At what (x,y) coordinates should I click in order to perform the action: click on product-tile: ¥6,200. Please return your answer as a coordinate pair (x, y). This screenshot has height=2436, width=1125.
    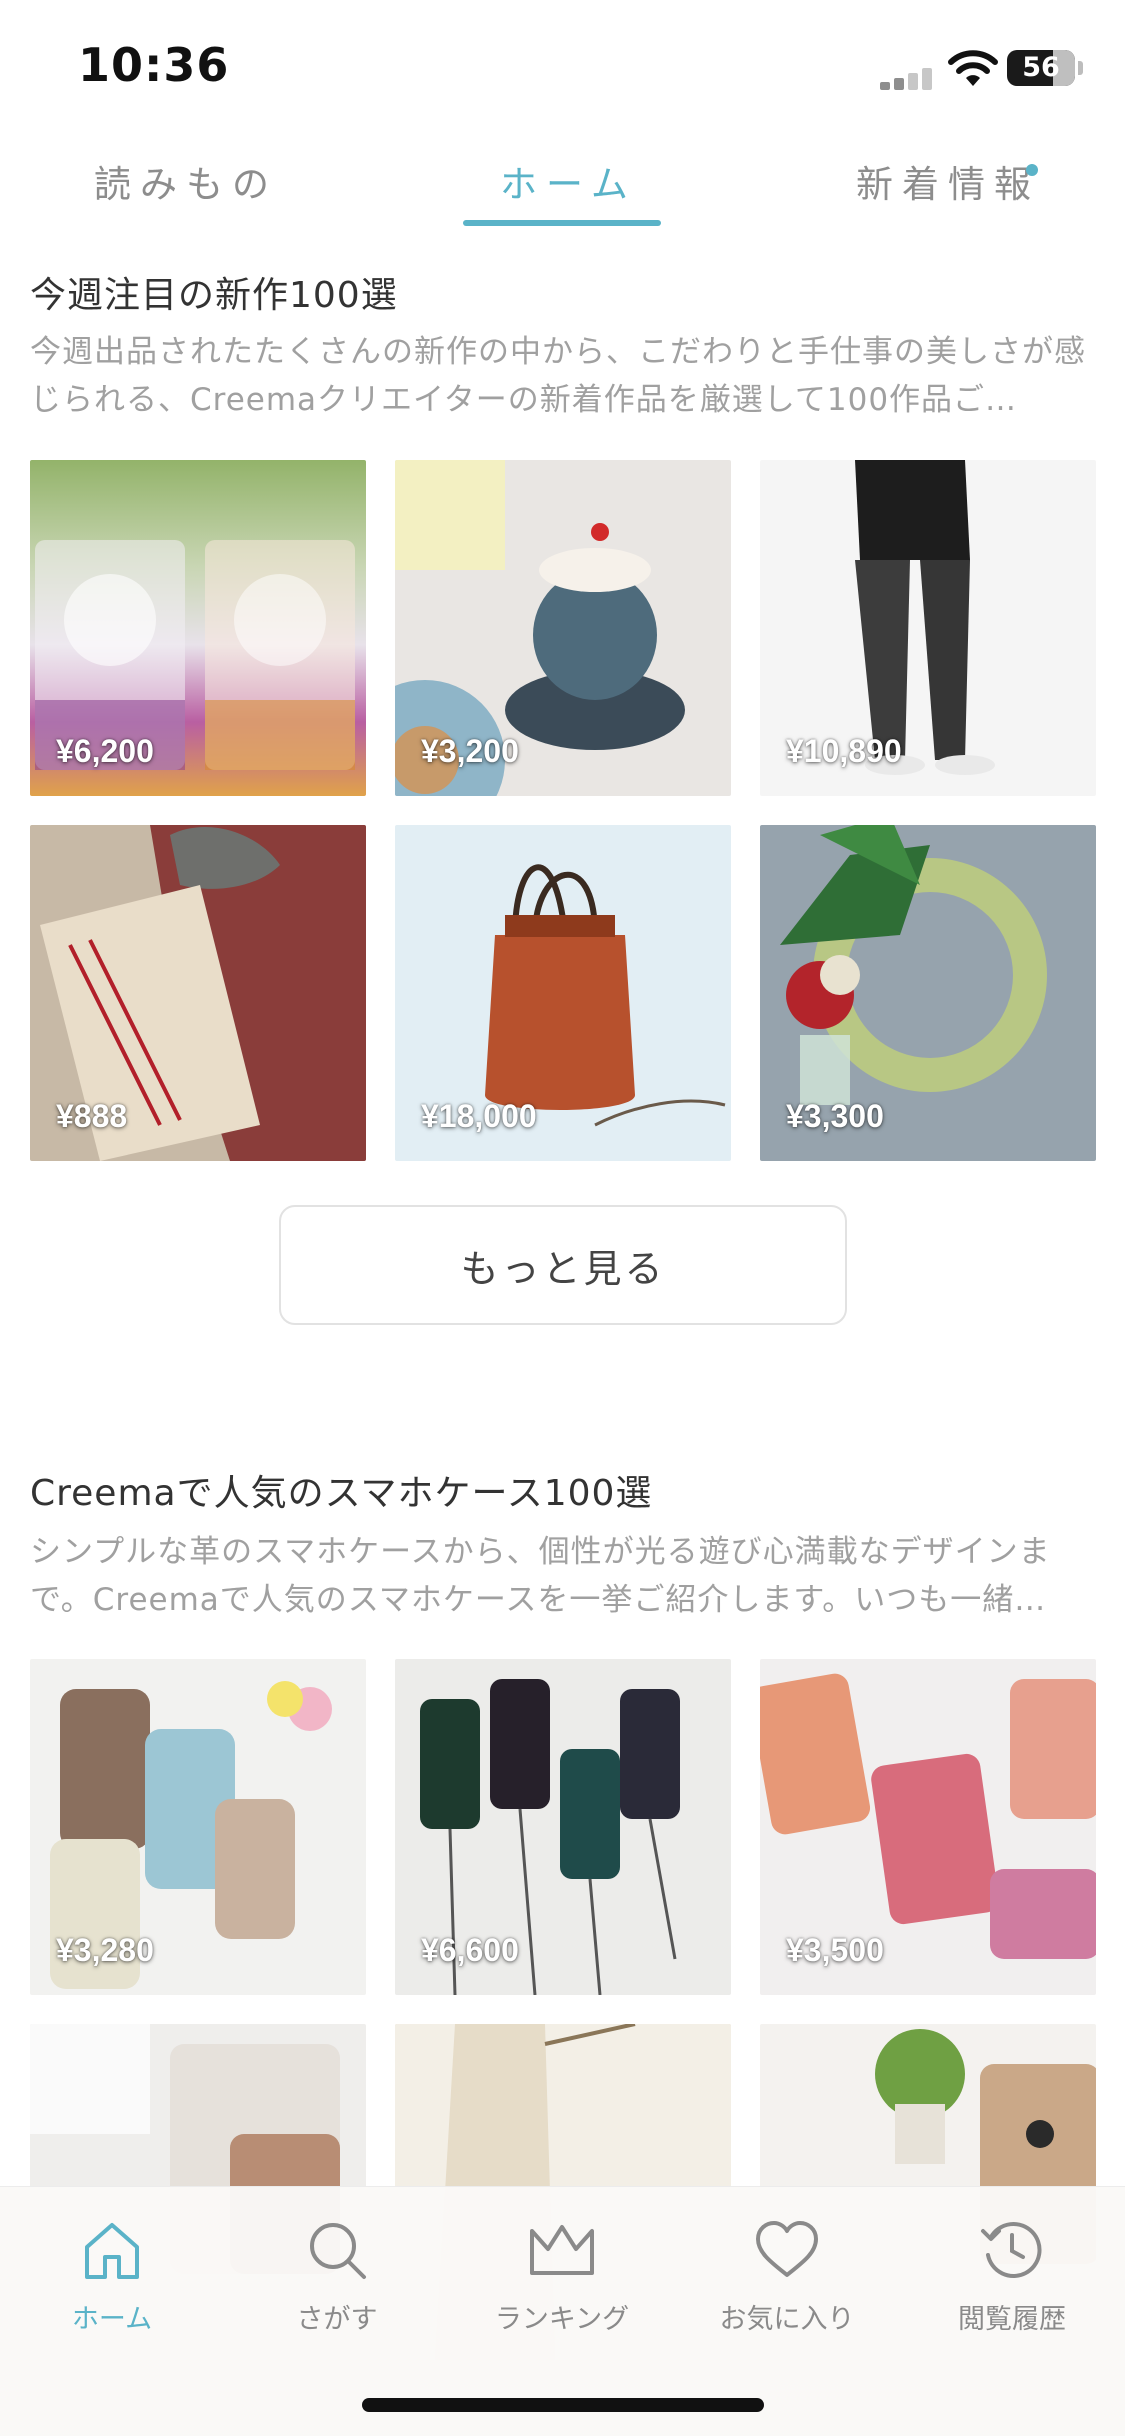
    Looking at the image, I should click on (198, 628).